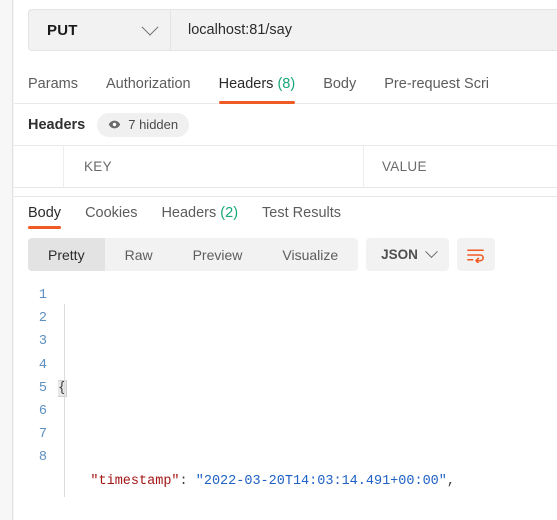 This screenshot has width=557, height=520. What do you see at coordinates (153, 124) in the screenshot?
I see `hidden-headers-label: 7 hidden` at bounding box center [153, 124].